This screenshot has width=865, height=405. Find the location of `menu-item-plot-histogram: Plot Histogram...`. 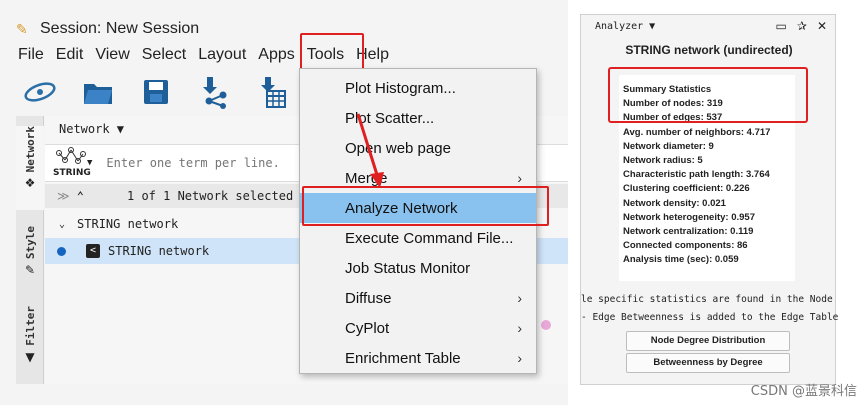

menu-item-plot-histogram: Plot Histogram... is located at coordinates (418, 88).